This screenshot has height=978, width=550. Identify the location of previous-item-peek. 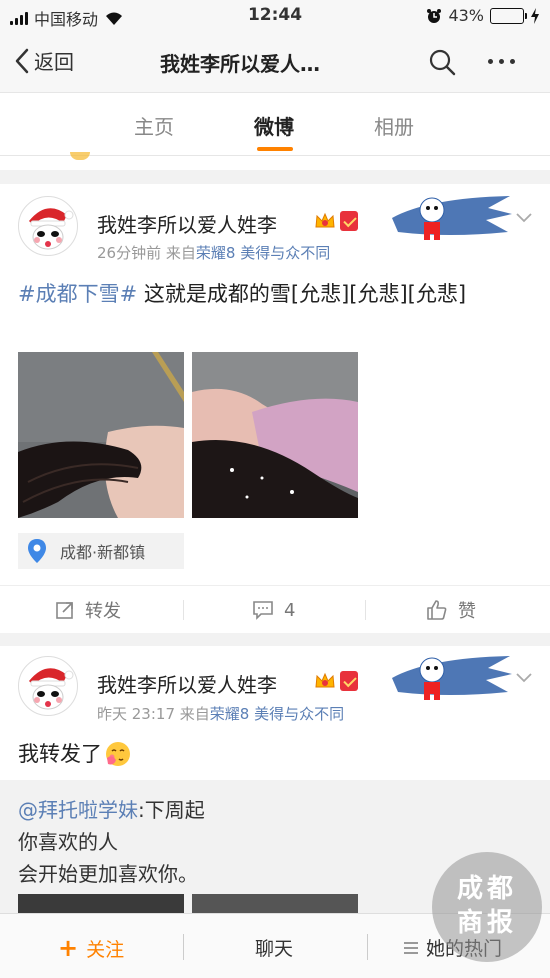
(275, 161).